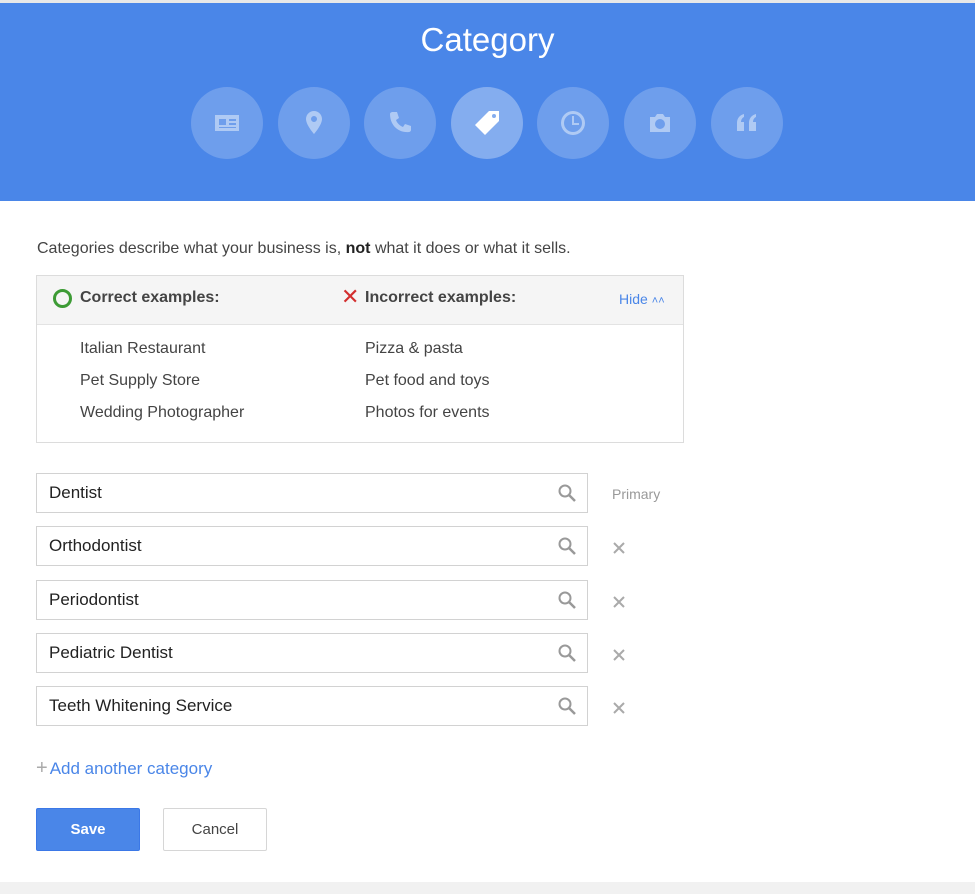 The width and height of the screenshot is (975, 894). I want to click on step-phone, so click(400, 123).